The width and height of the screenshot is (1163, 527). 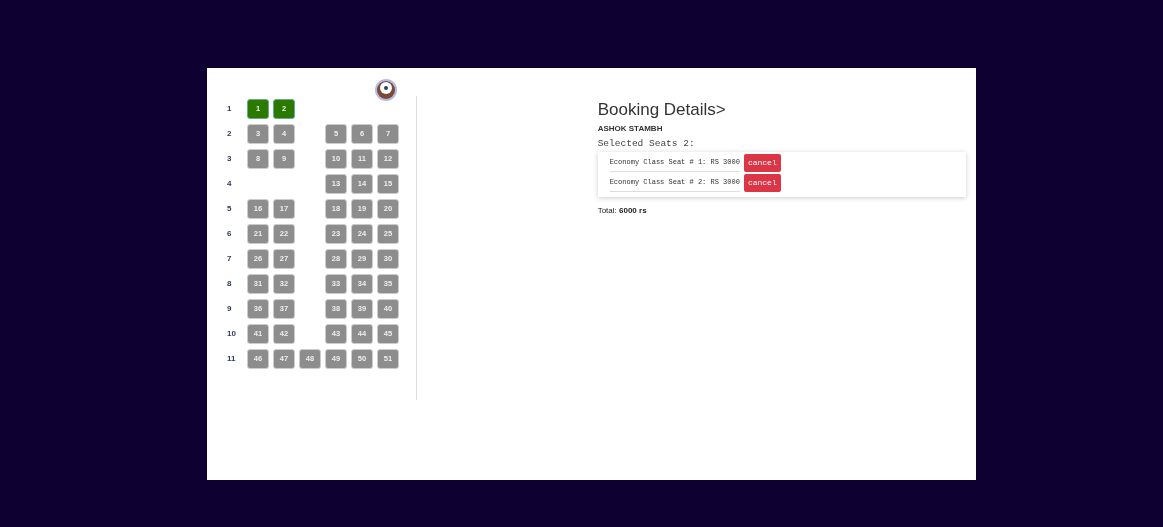 What do you see at coordinates (229, 233) in the screenshot?
I see `row-number: 6` at bounding box center [229, 233].